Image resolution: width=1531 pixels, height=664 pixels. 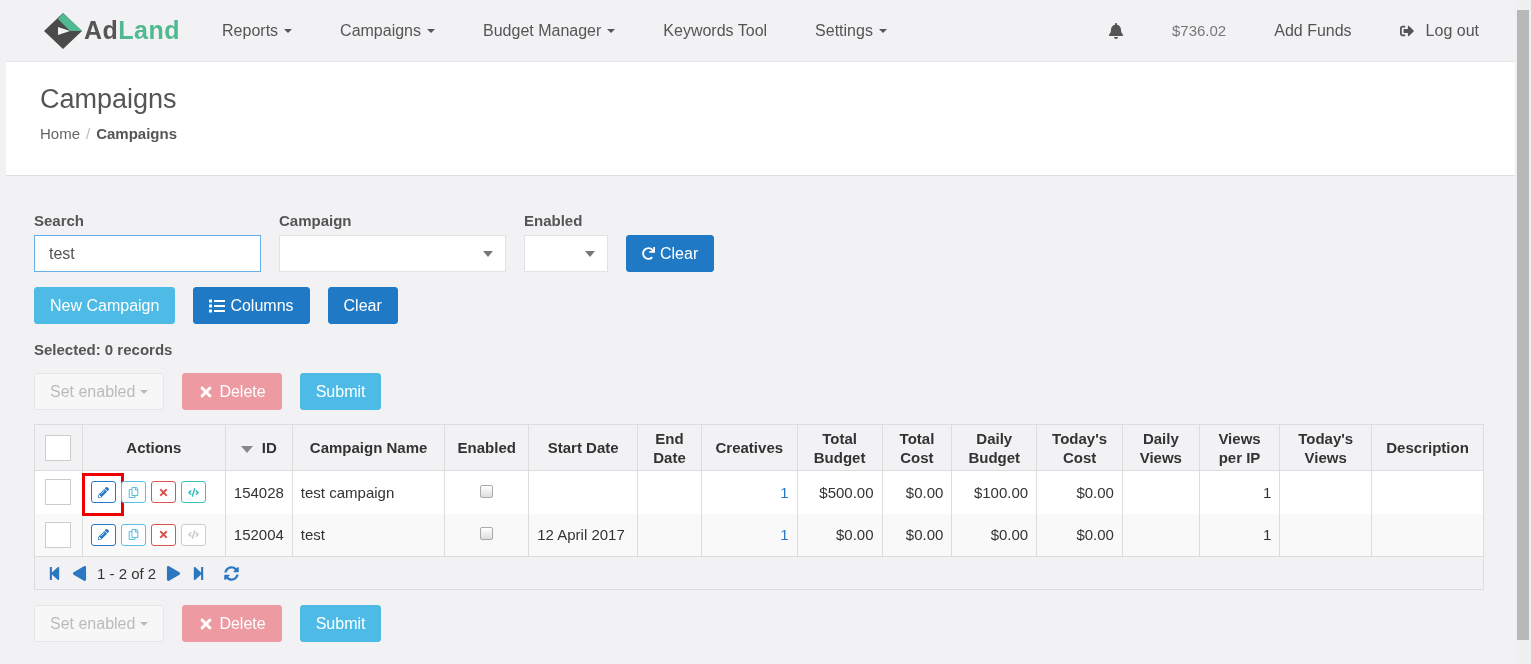 I want to click on column-header: Start Date, so click(x=583, y=447).